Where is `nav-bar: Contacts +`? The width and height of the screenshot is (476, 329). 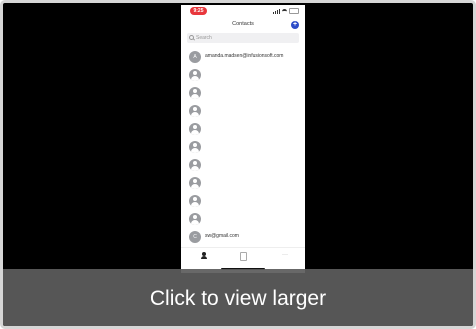
nav-bar: Contacts + is located at coordinates (243, 25).